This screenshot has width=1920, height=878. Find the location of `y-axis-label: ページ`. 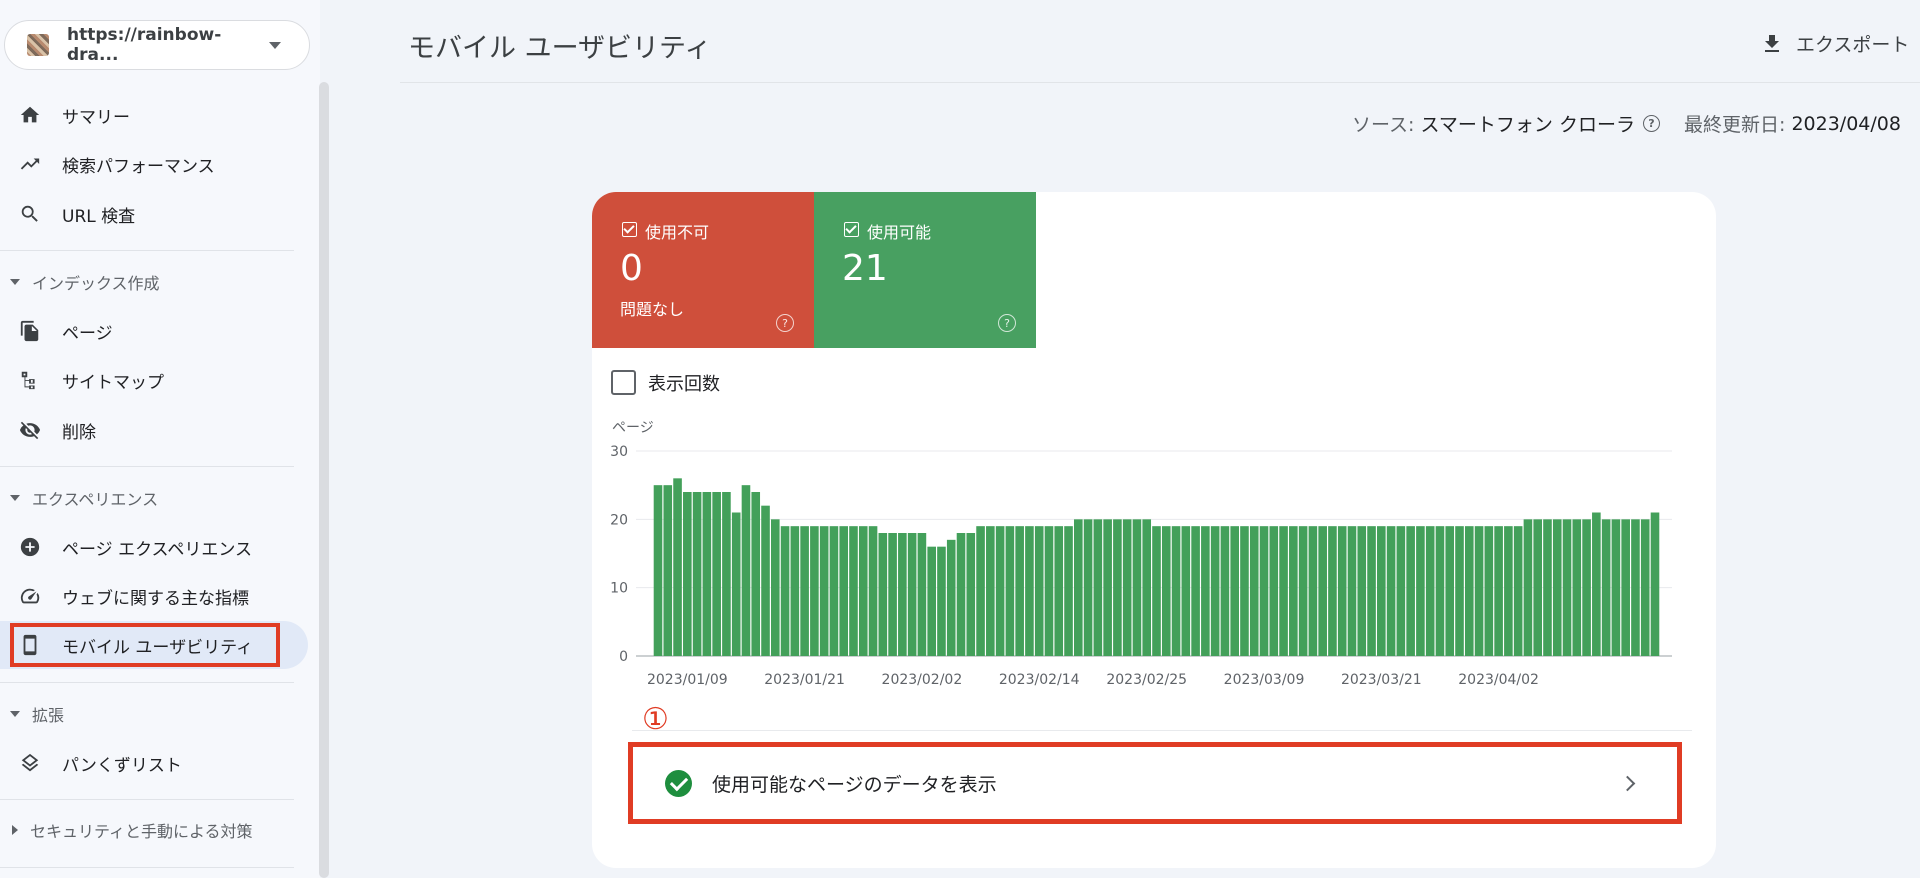

y-axis-label: ページ is located at coordinates (633, 428).